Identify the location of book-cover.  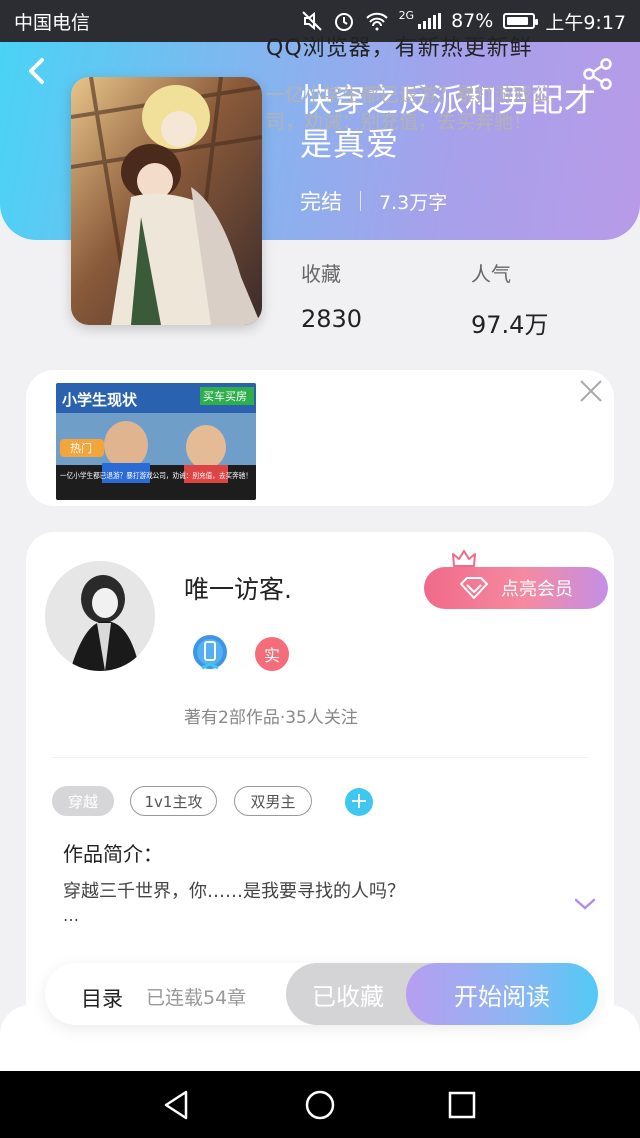
(166, 201).